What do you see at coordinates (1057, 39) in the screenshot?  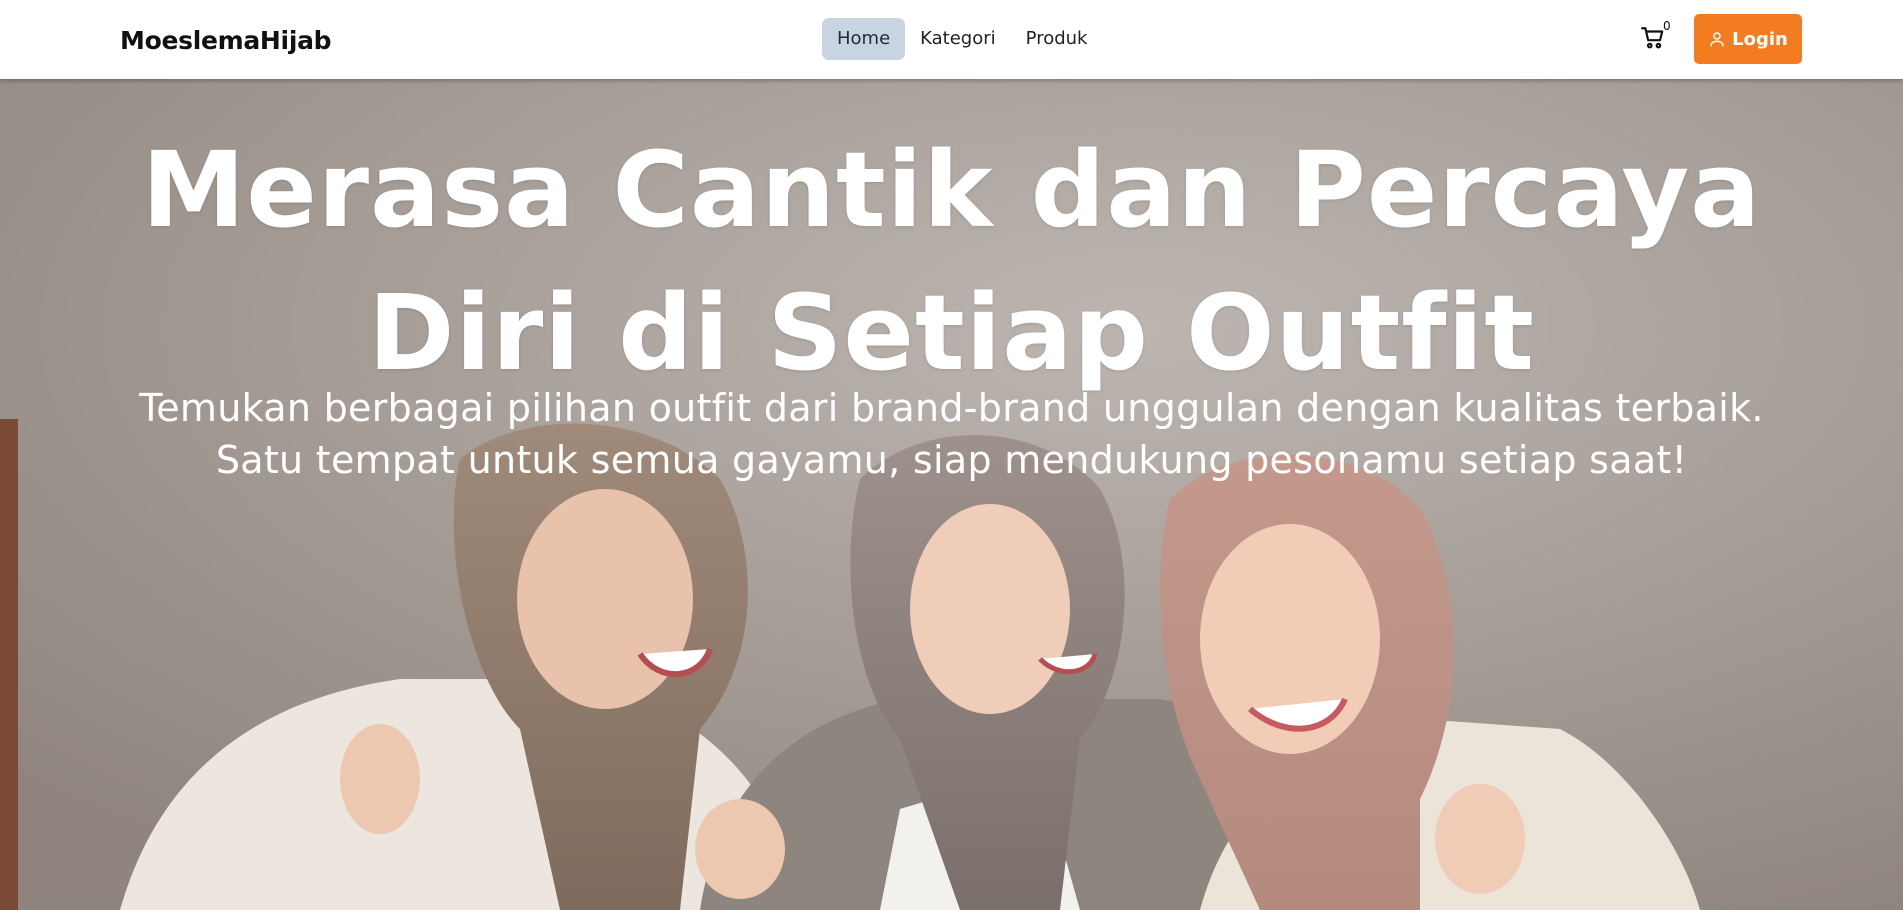 I see `nav-link-produk: Produk` at bounding box center [1057, 39].